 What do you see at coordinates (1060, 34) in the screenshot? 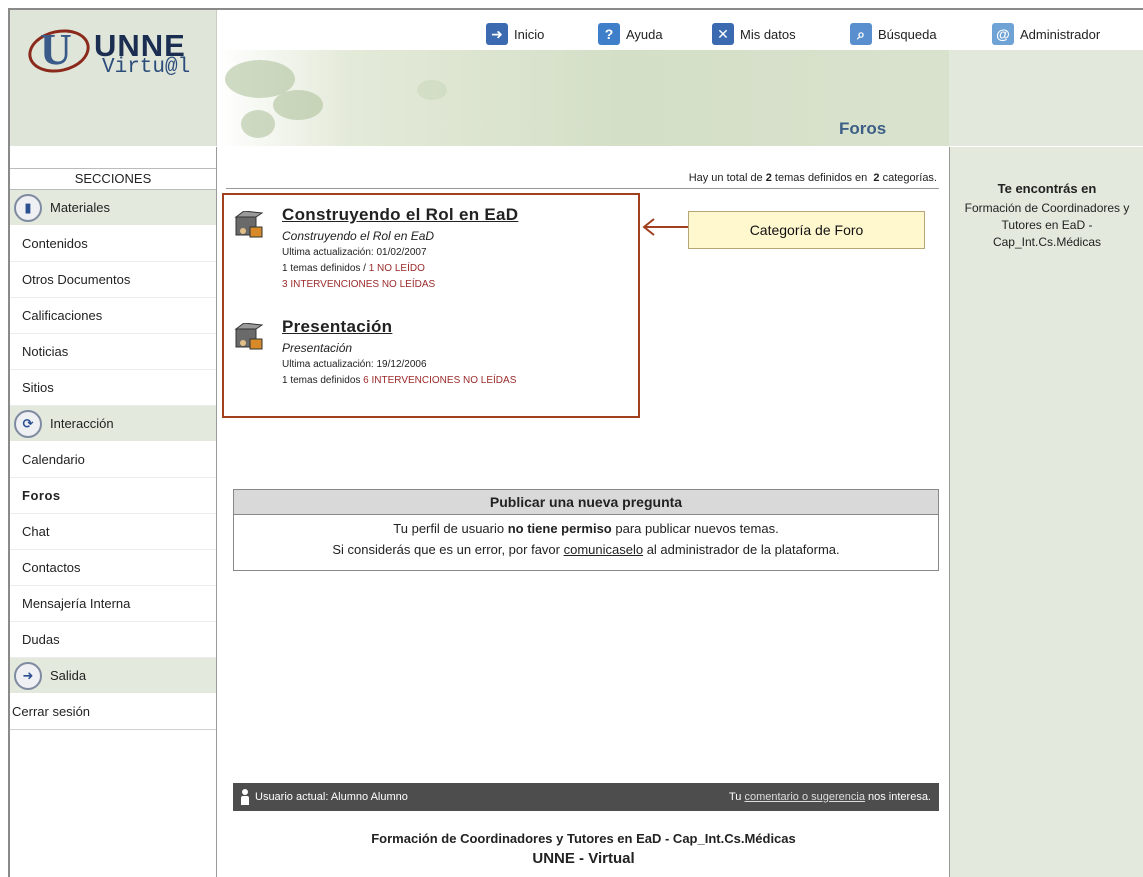
I see `nav-administrador-label: Administrador` at bounding box center [1060, 34].